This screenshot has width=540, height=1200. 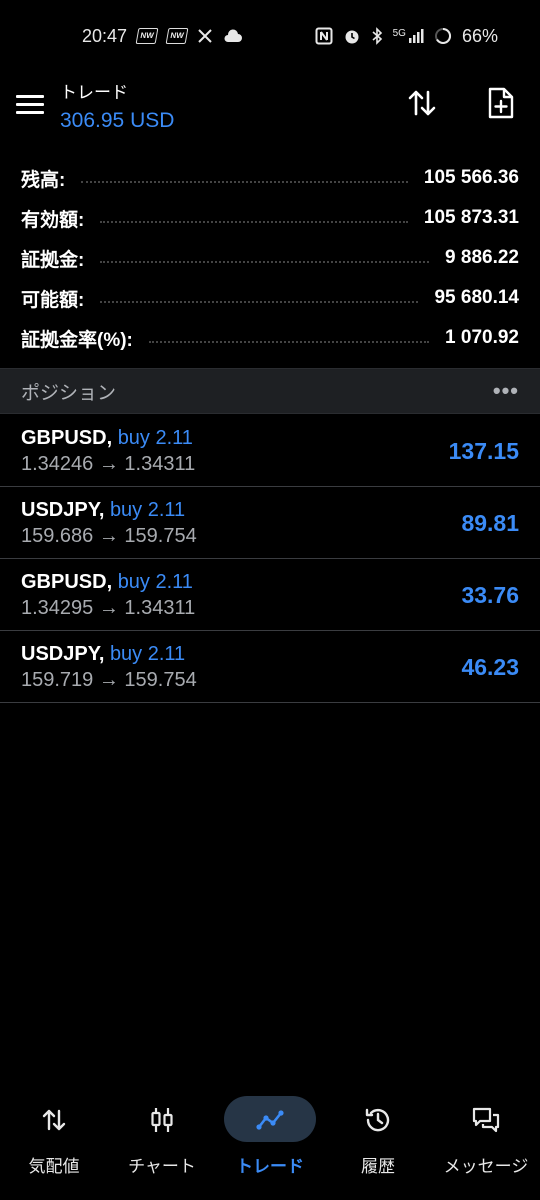 I want to click on summary-row-equity: 有効額: 105 873.31, so click(x=270, y=218).